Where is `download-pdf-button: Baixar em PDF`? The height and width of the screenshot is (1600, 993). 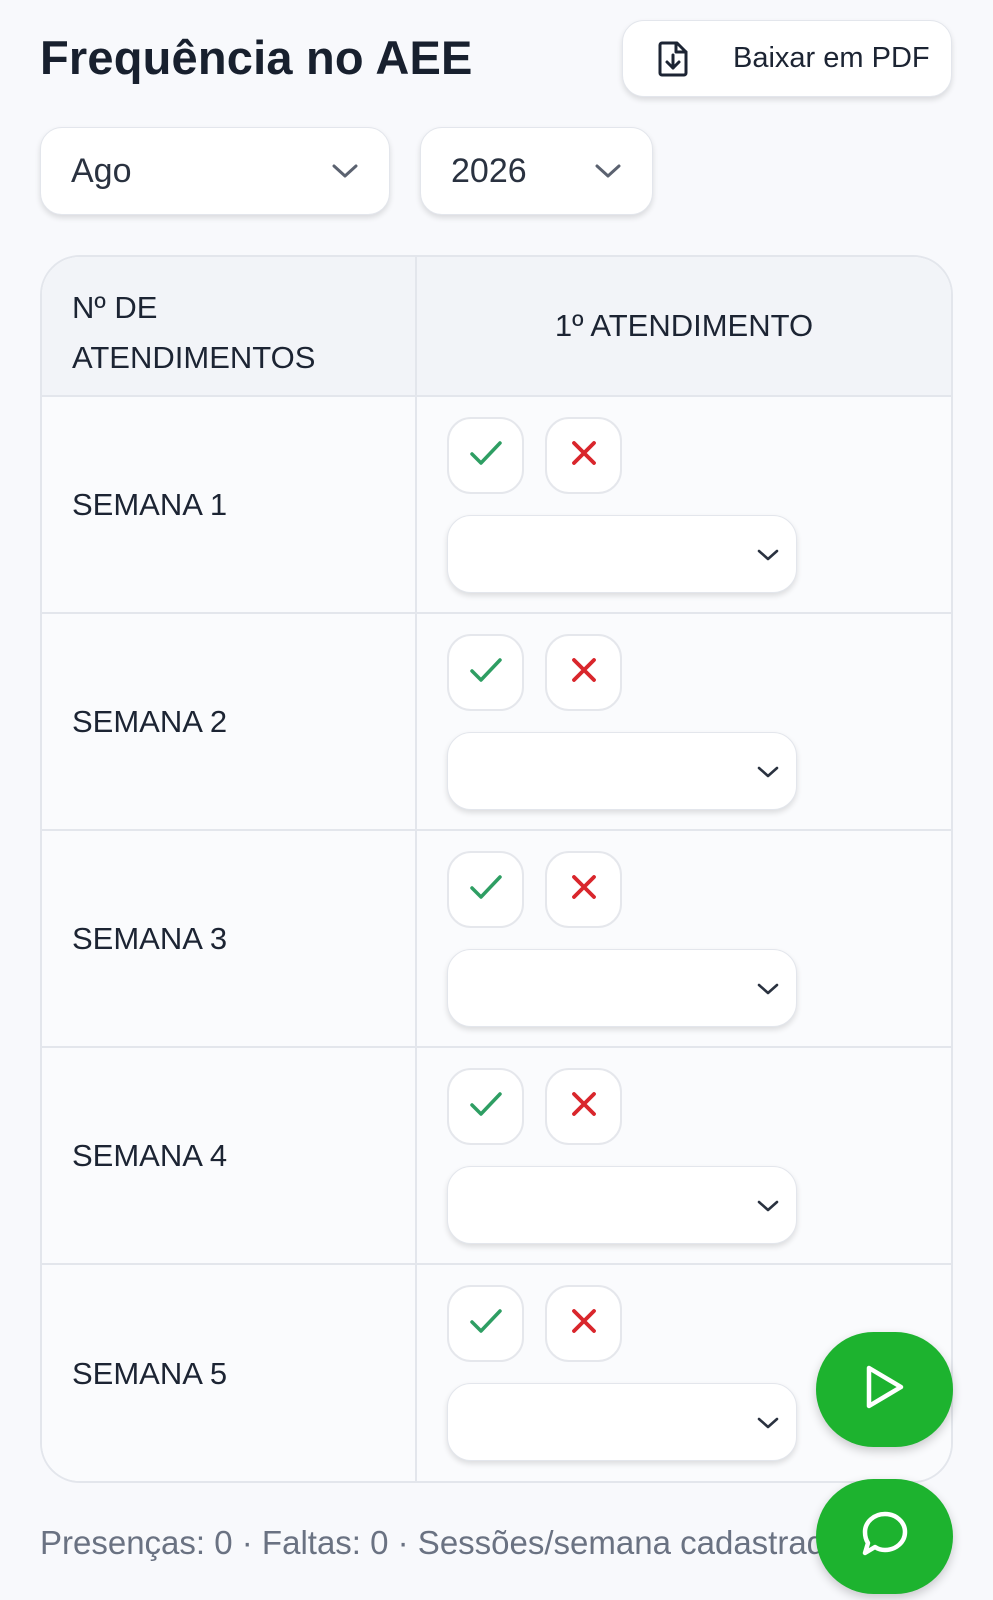 download-pdf-button: Baixar em PDF is located at coordinates (787, 58).